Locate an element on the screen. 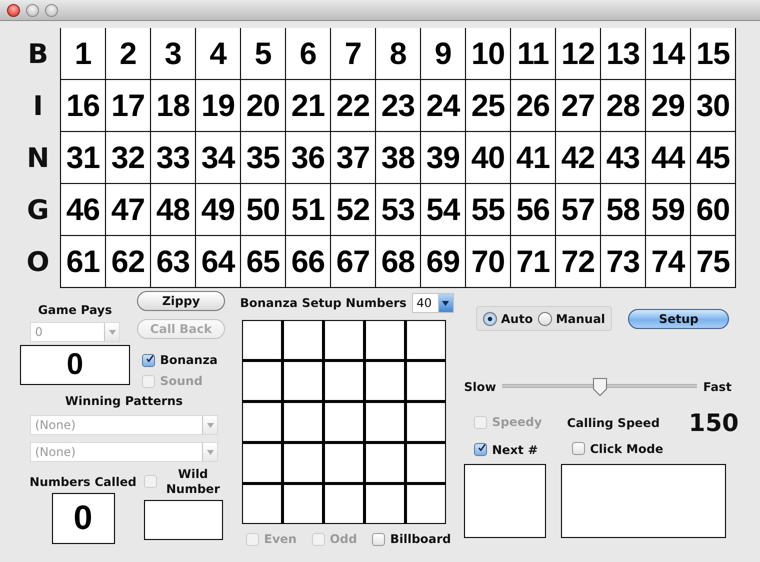 This screenshot has height=562, width=760. number-cell: 22 is located at coordinates (353, 106).